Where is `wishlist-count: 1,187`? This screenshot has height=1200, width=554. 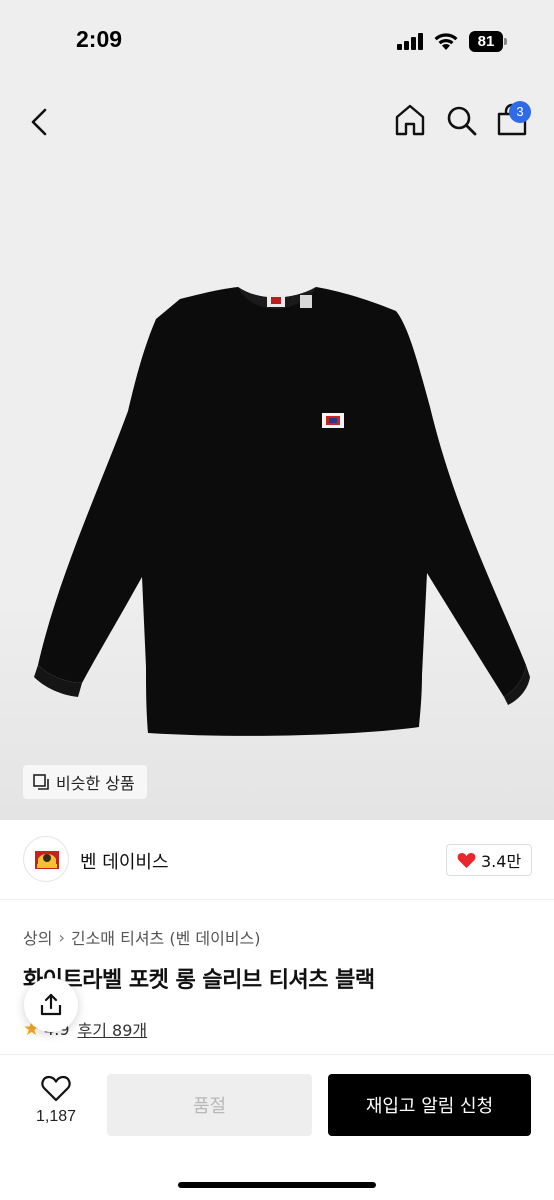
wishlist-count: 1,187 is located at coordinates (56, 1116).